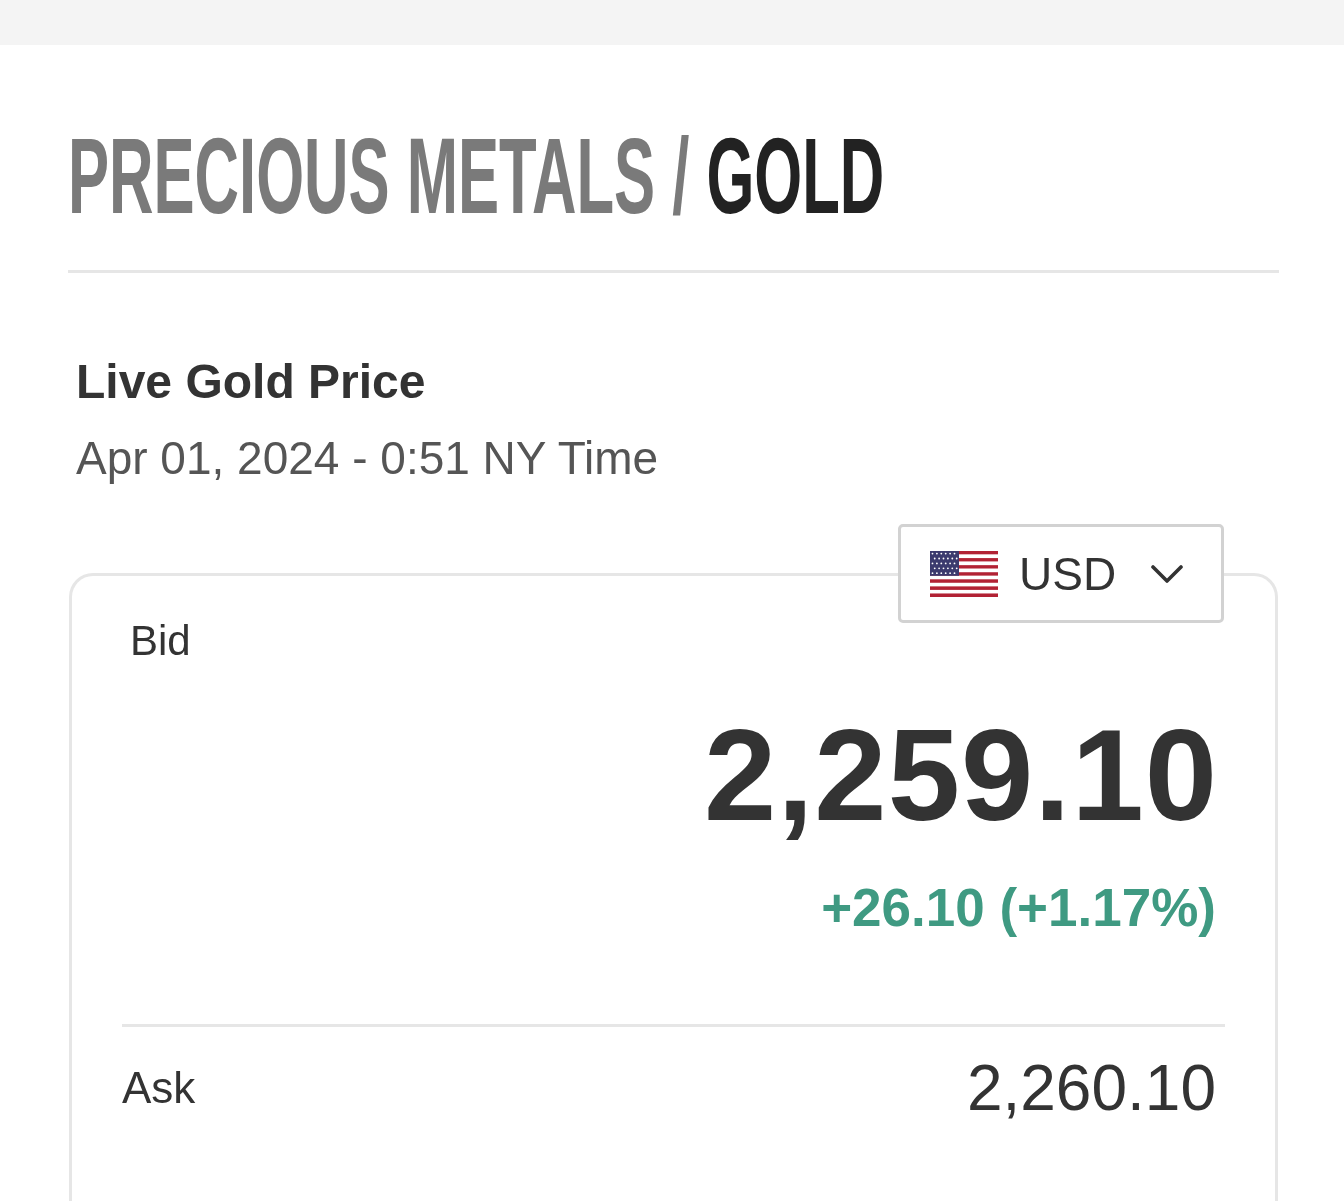 This screenshot has height=1201, width=1344. I want to click on ask-price: 2,260.10, so click(1091, 1088).